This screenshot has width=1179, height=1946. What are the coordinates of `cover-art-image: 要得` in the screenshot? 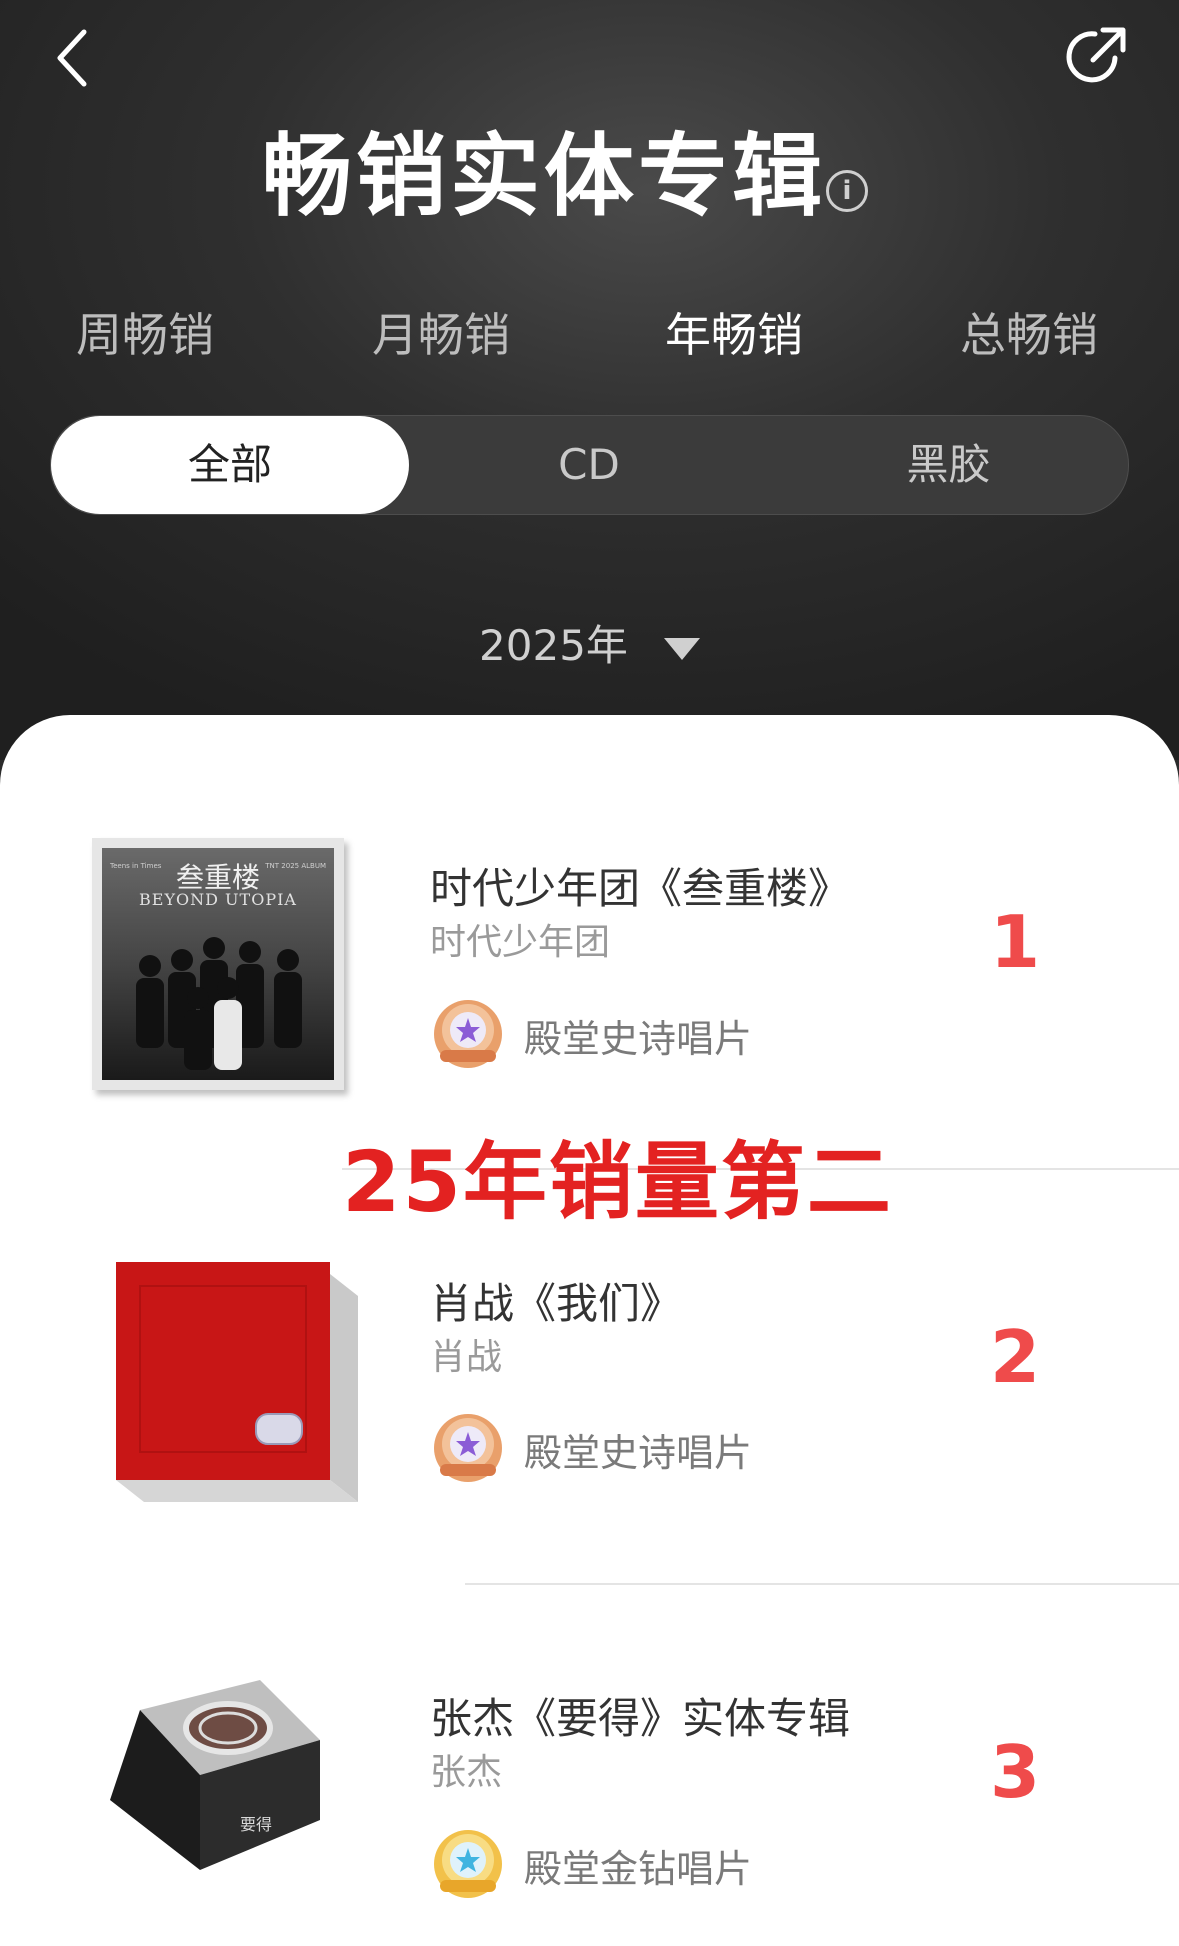 It's located at (215, 1775).